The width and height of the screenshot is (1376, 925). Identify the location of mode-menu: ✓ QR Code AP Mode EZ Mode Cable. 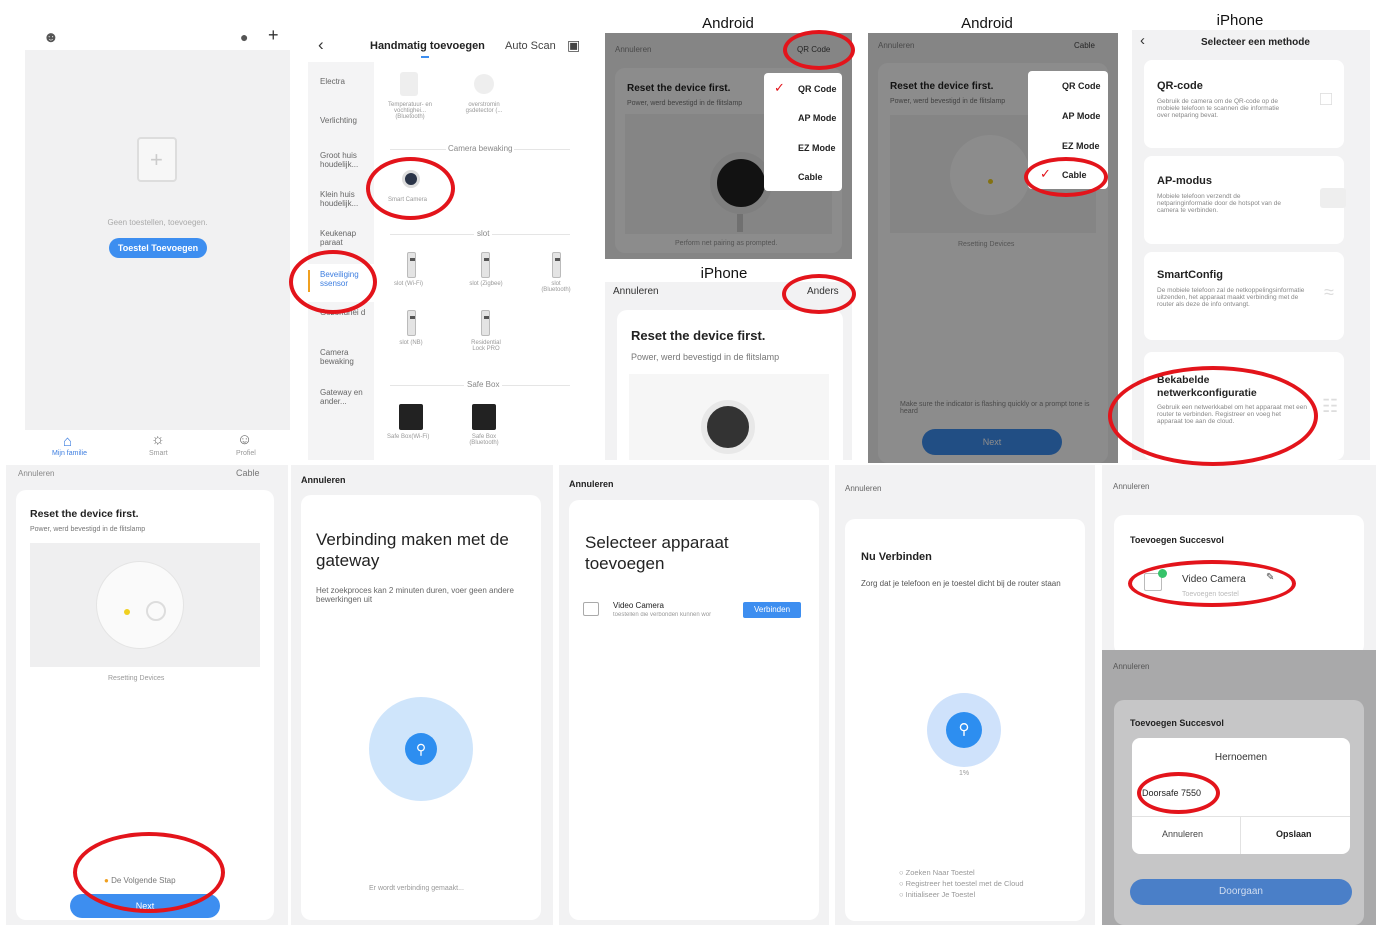
(803, 132).